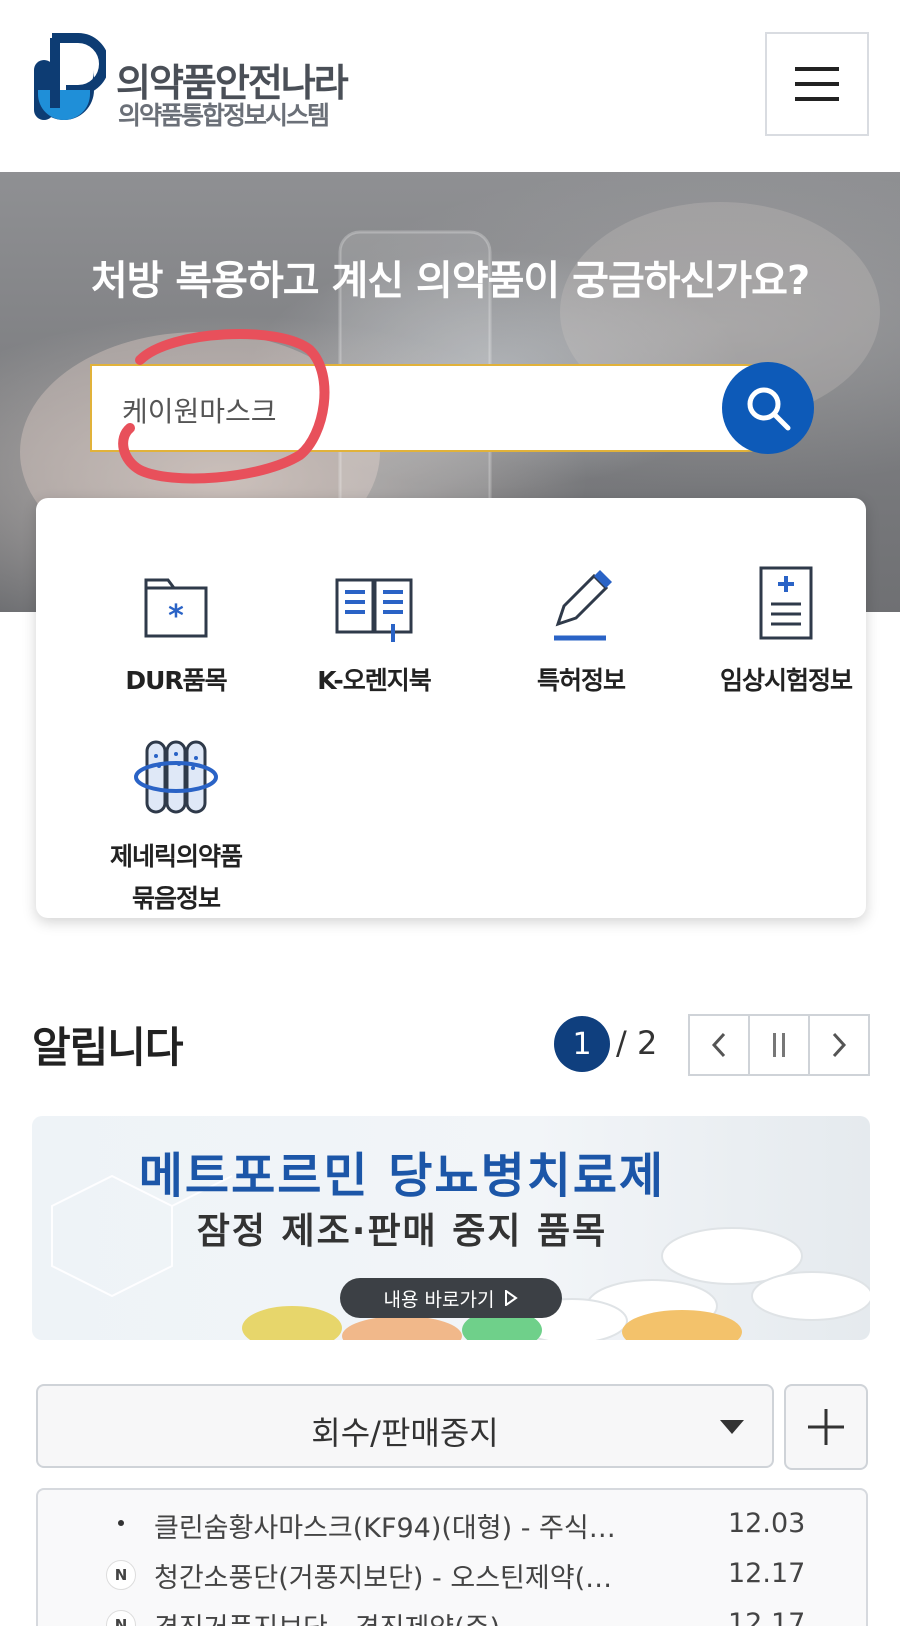 The height and width of the screenshot is (1626, 900). I want to click on hero-title: 처방 복용하고 계신 의약품이 궁금하신가요?, so click(450, 281).